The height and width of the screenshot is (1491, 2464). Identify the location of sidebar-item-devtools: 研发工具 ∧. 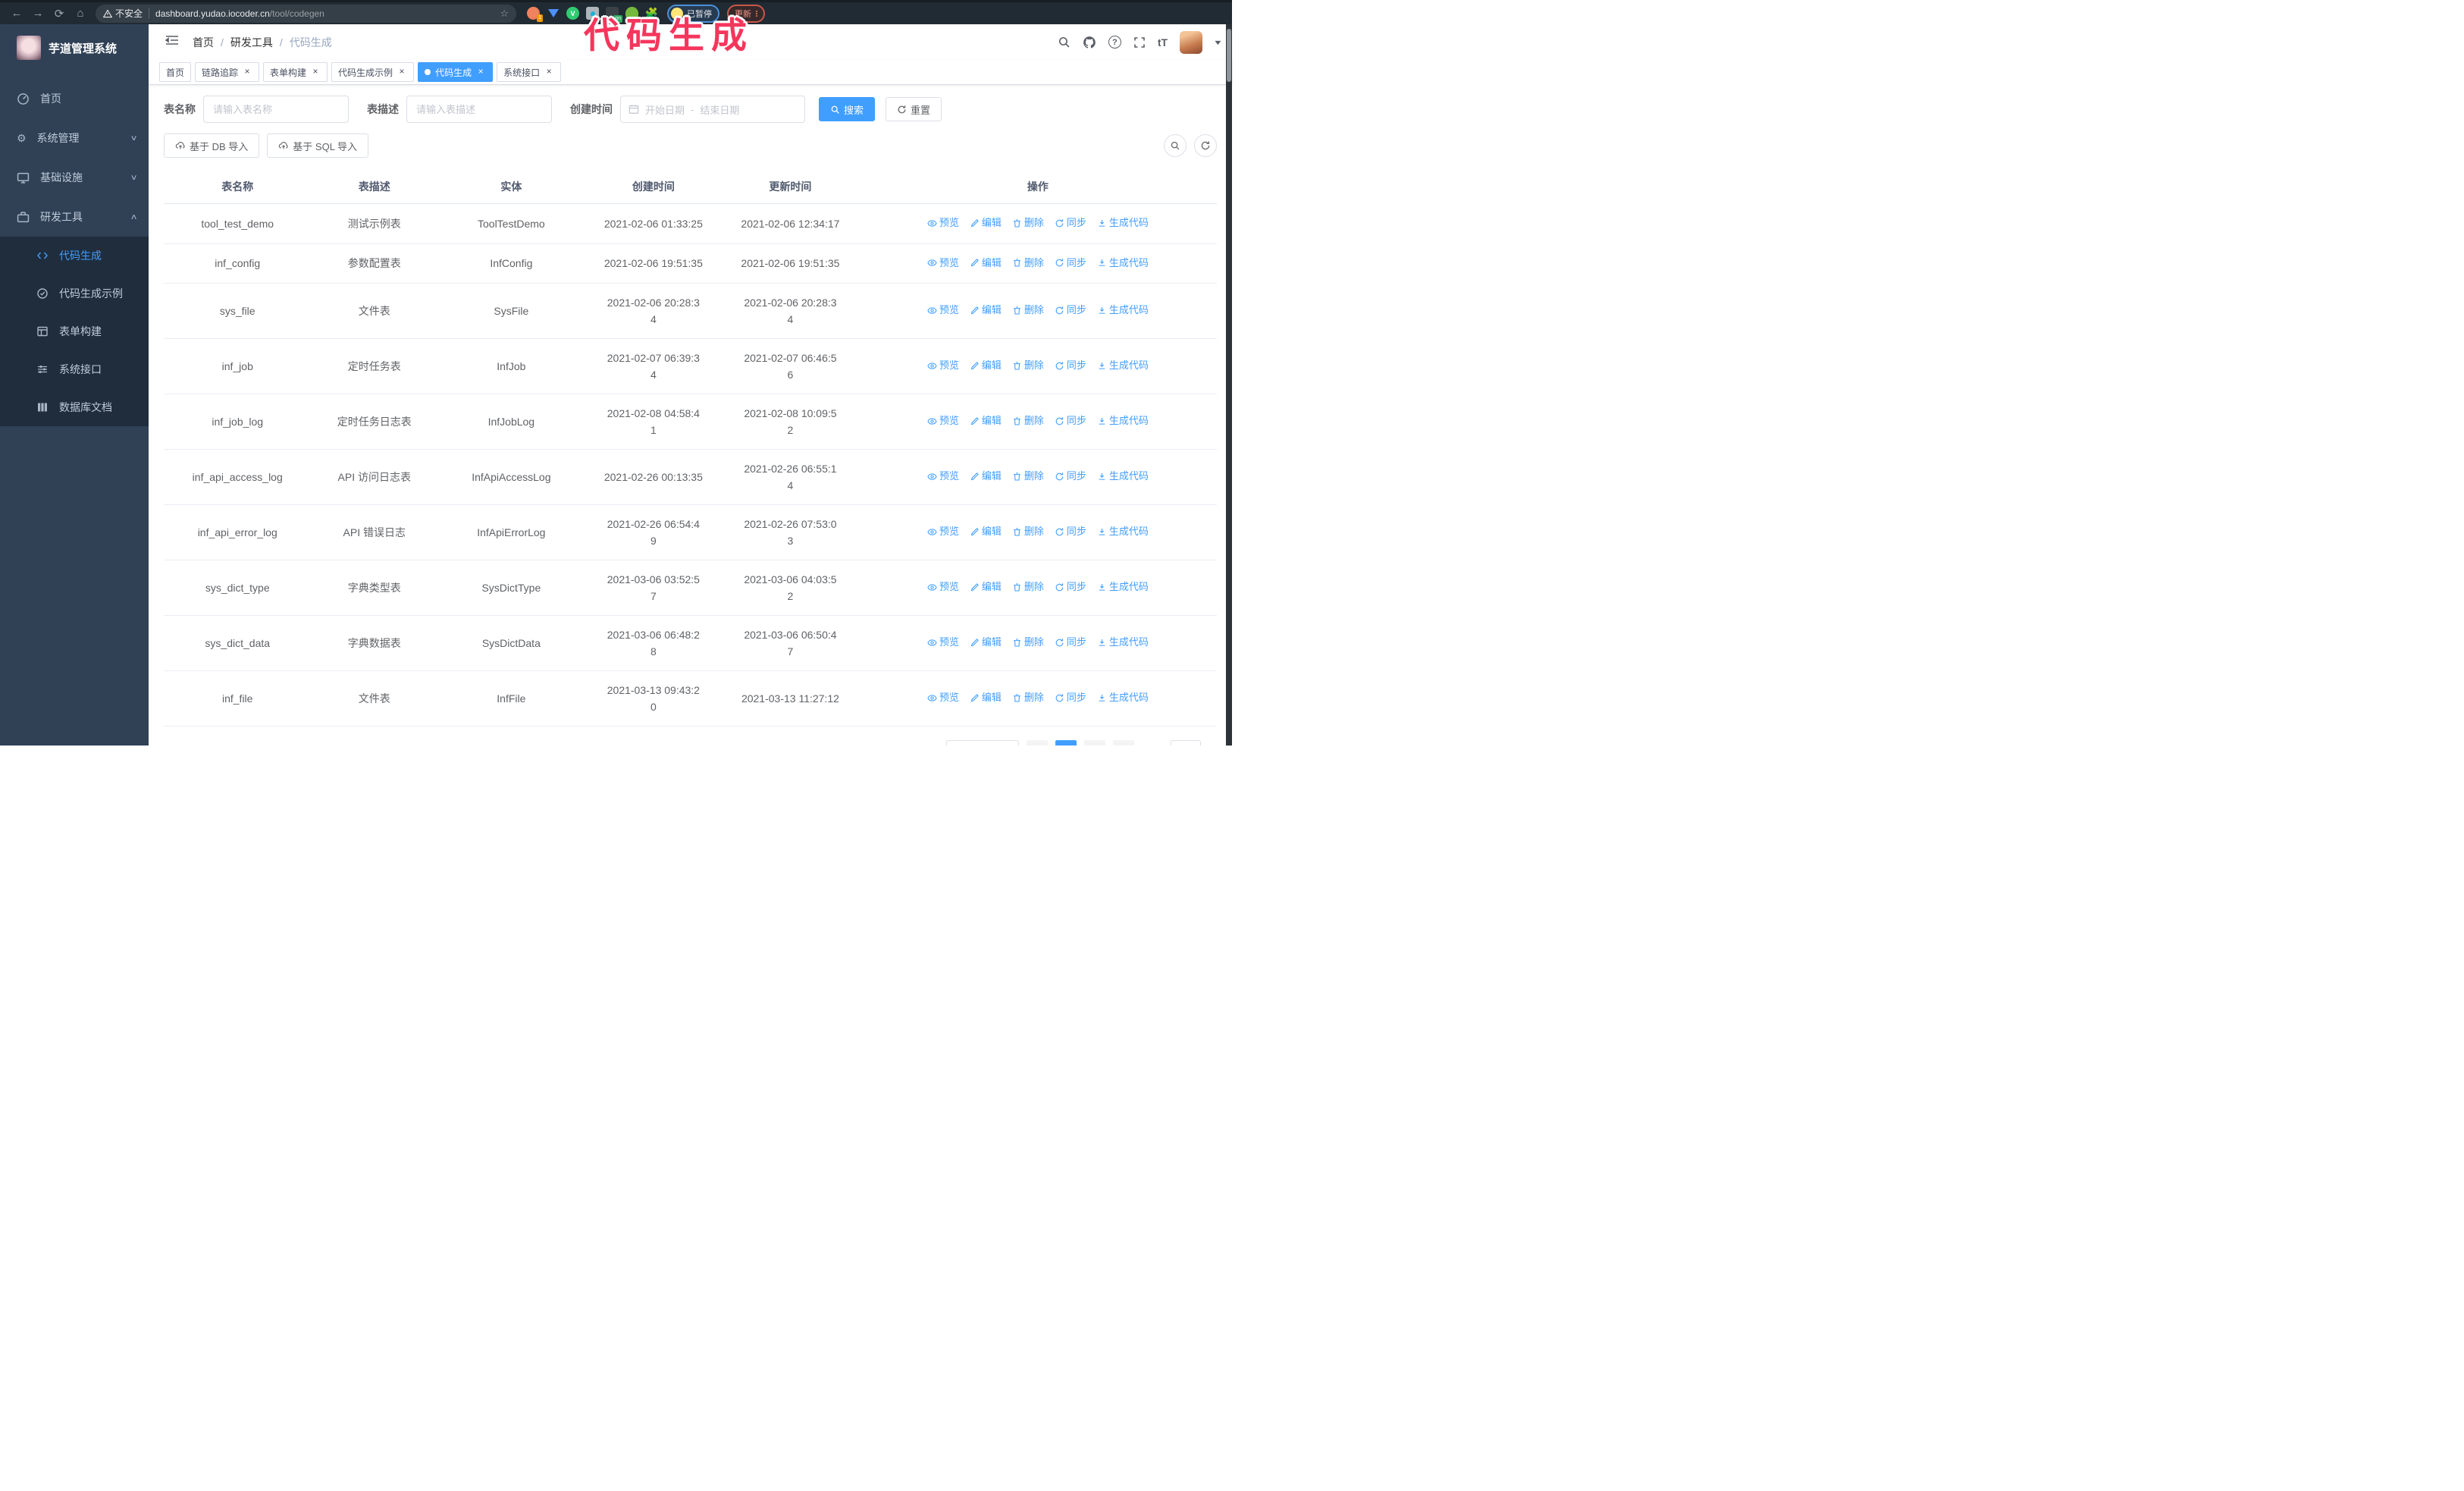
(74, 217).